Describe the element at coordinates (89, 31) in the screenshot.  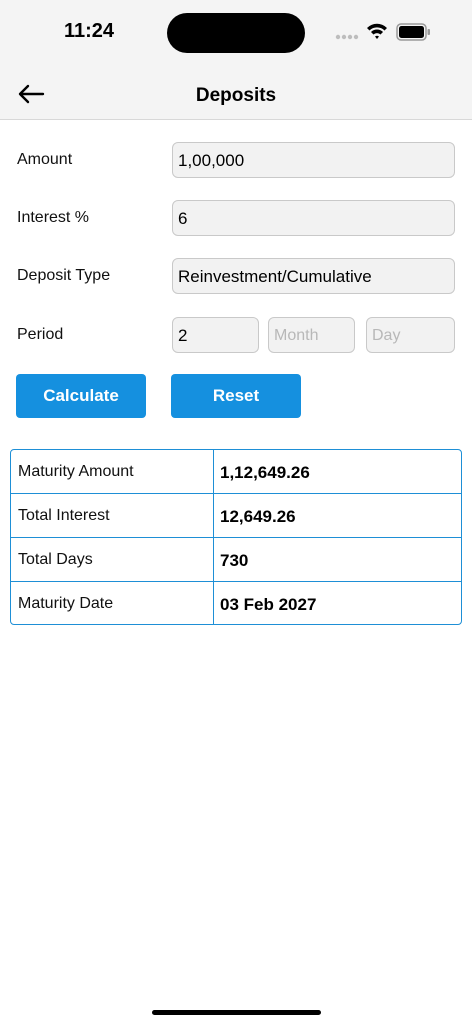
I see `status-time: 11:24` at that location.